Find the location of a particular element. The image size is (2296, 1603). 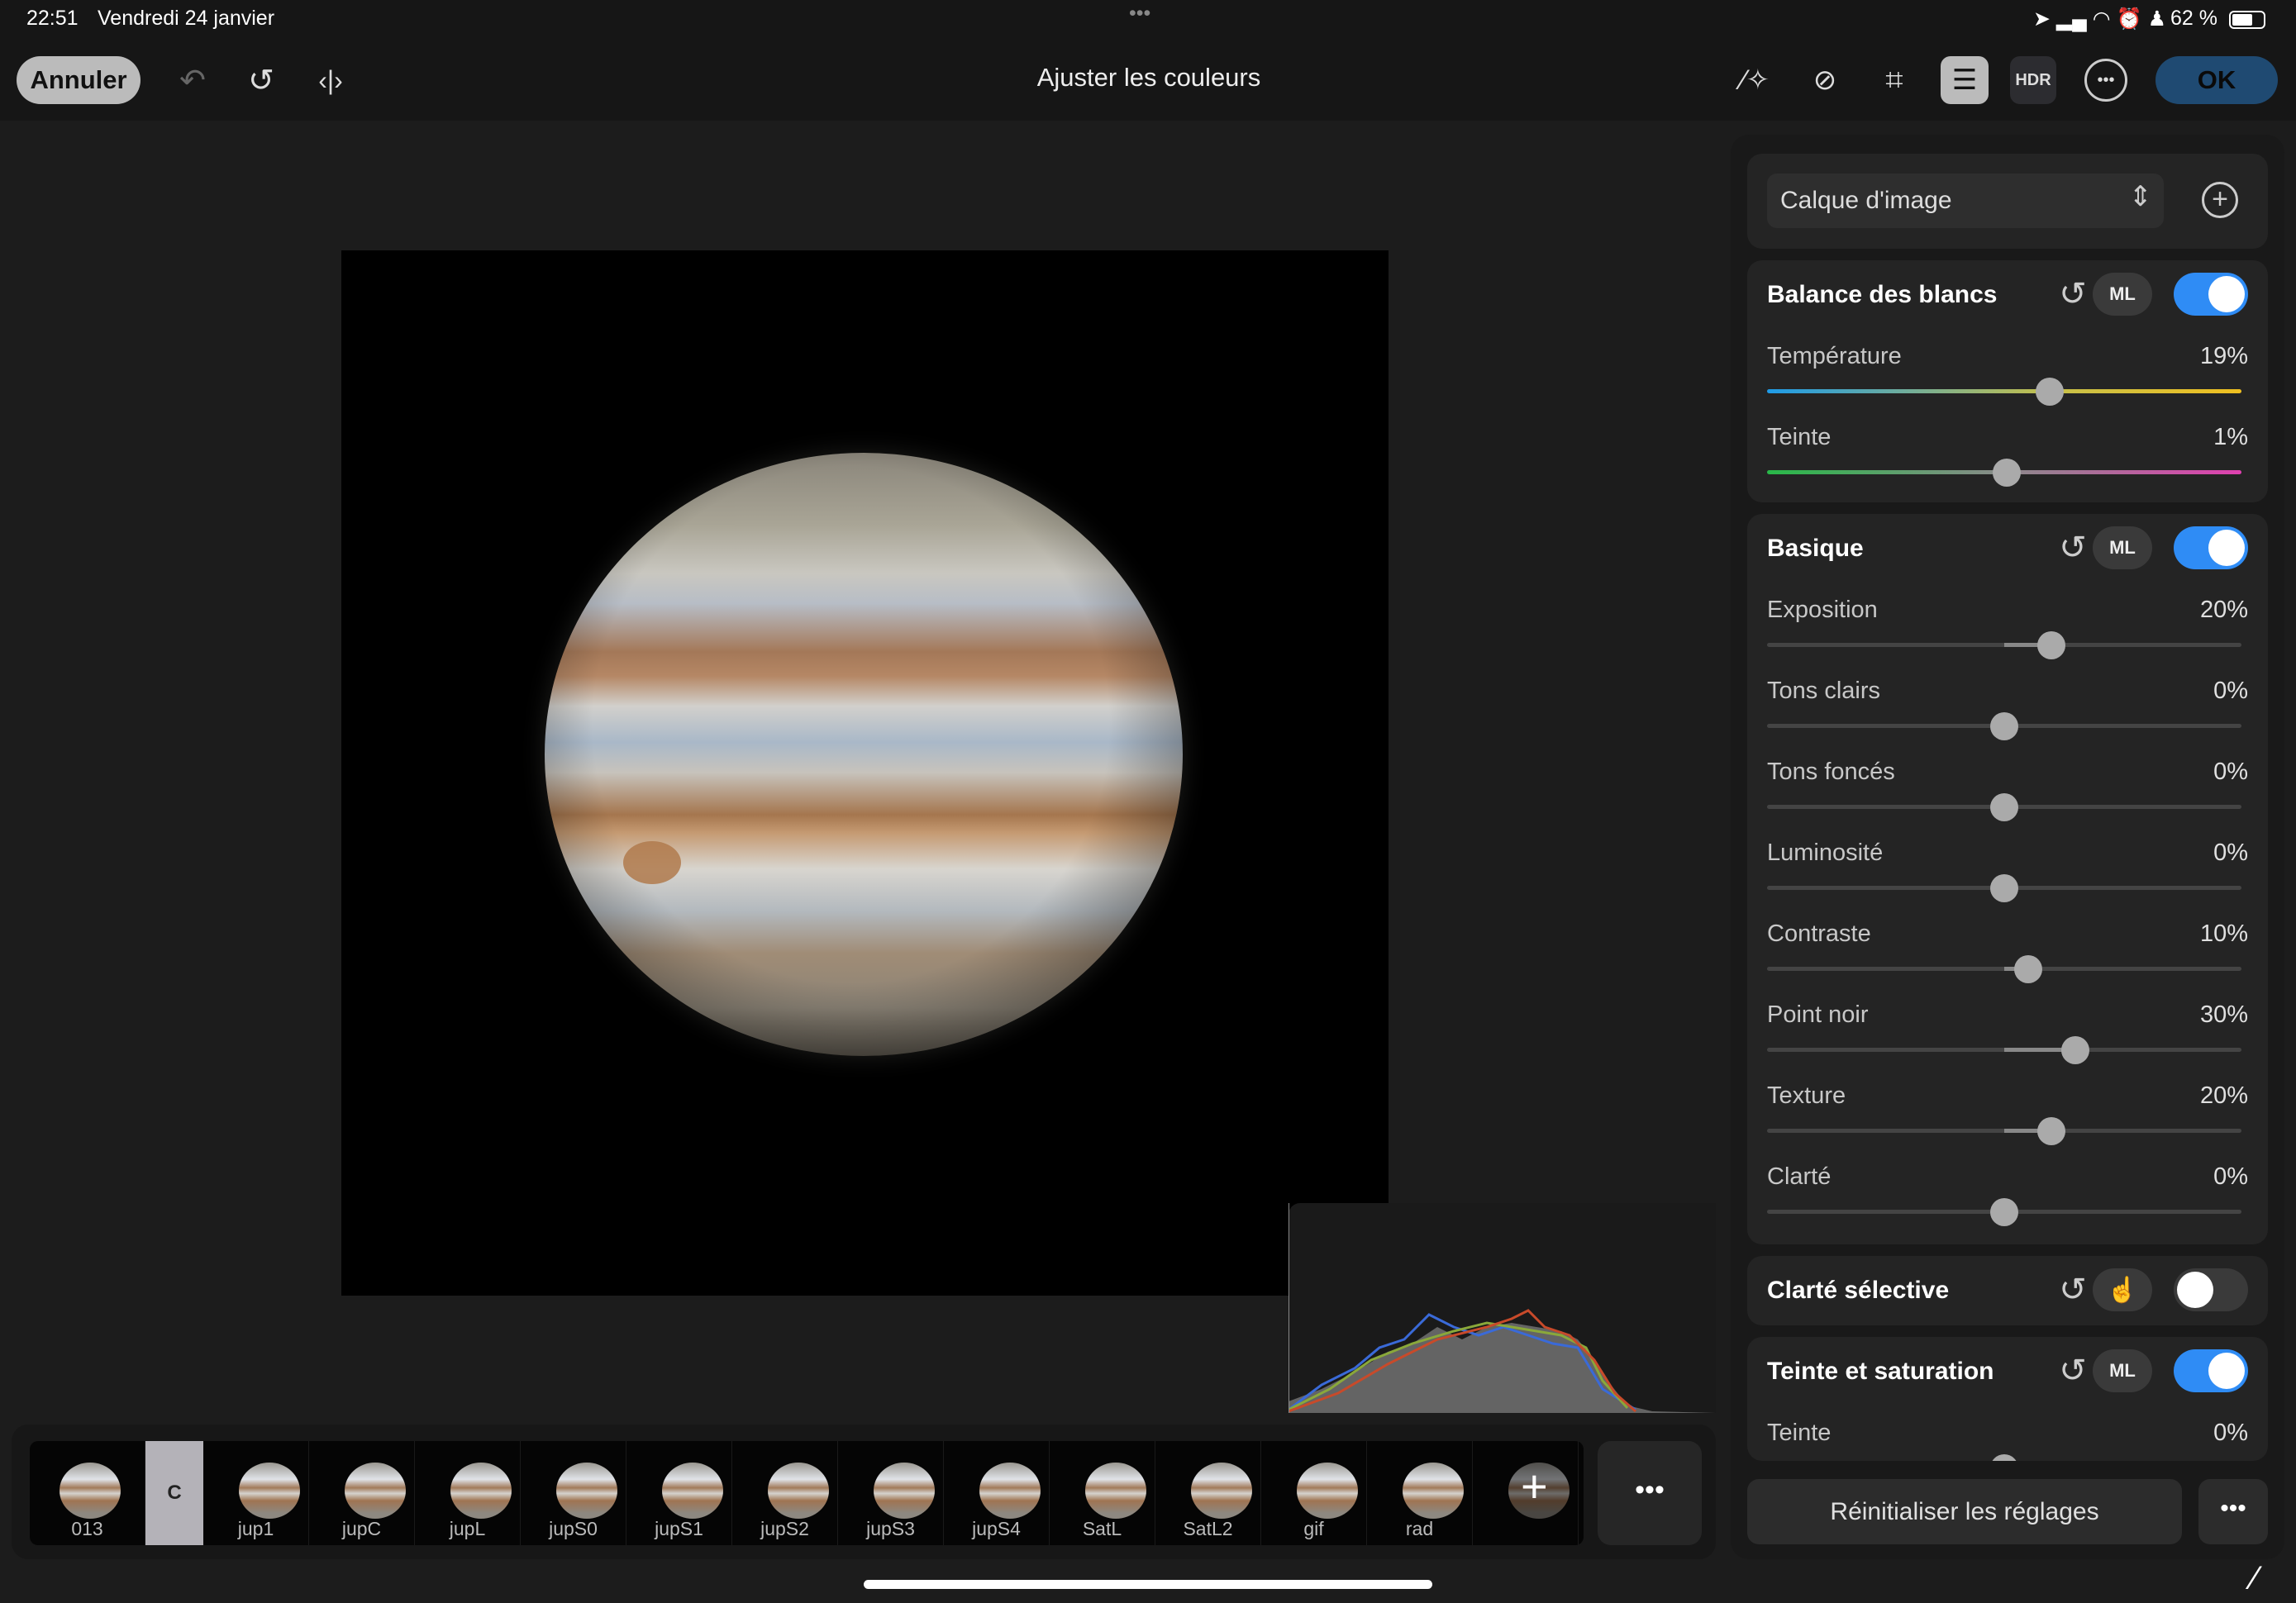

slider-label: Température is located at coordinates (1835, 356).